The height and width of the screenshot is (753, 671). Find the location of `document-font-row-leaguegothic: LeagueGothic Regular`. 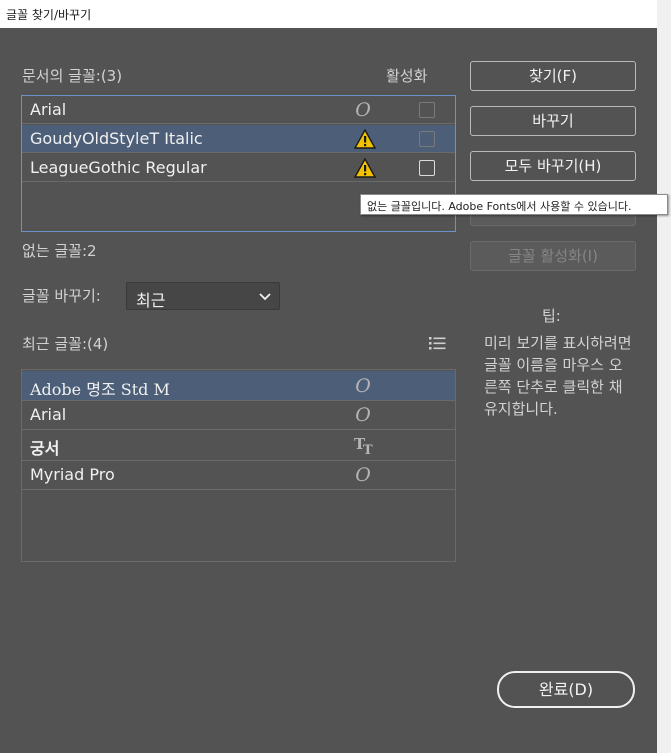

document-font-row-leaguegothic: LeagueGothic Regular is located at coordinates (238, 168).